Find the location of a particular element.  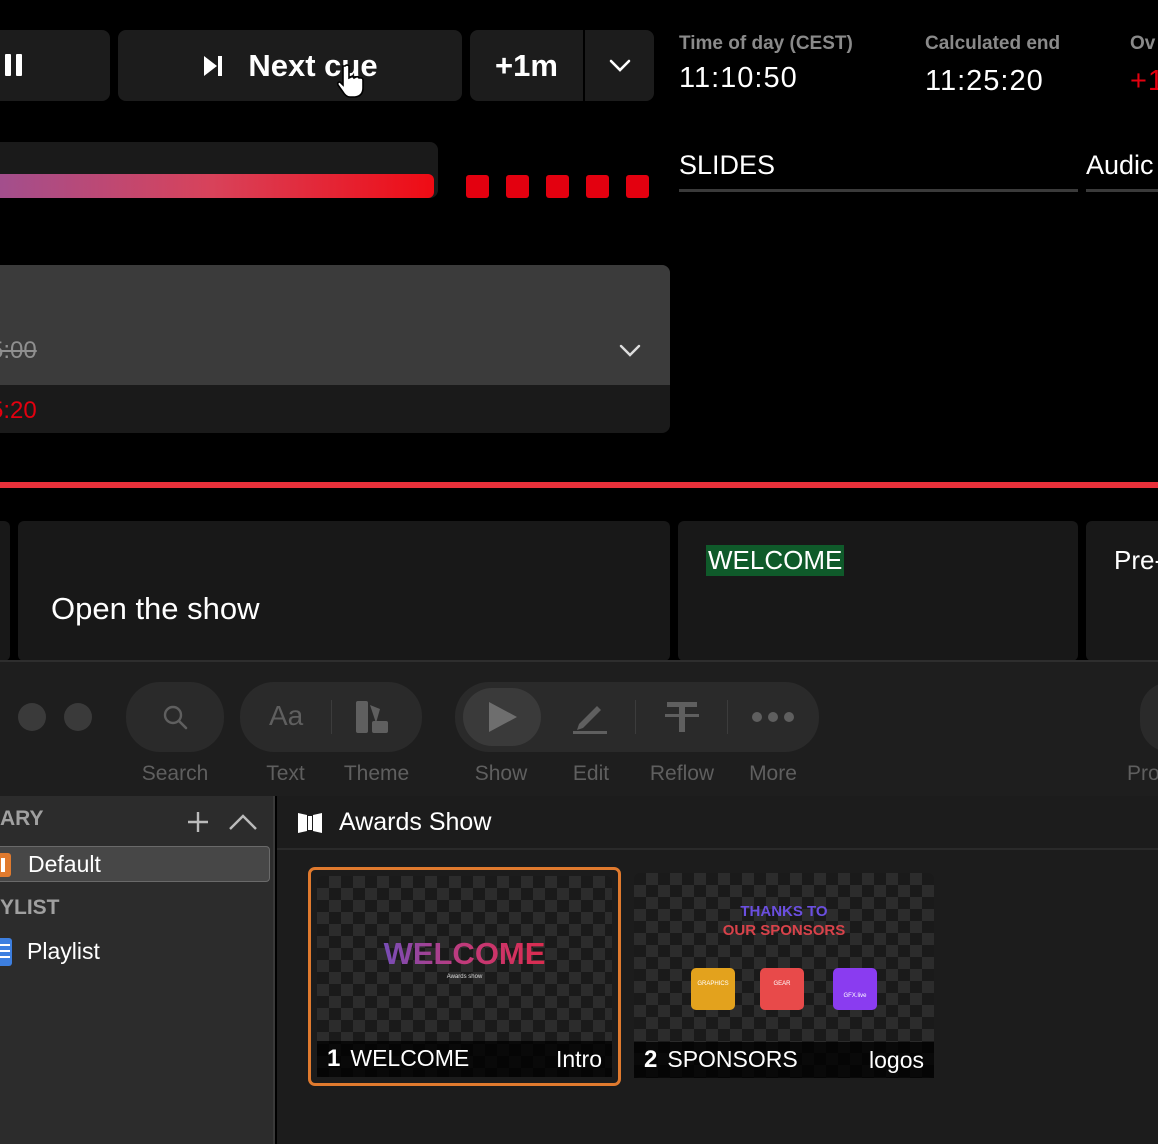

time-of-day-value: 11:10:50 is located at coordinates (738, 78).